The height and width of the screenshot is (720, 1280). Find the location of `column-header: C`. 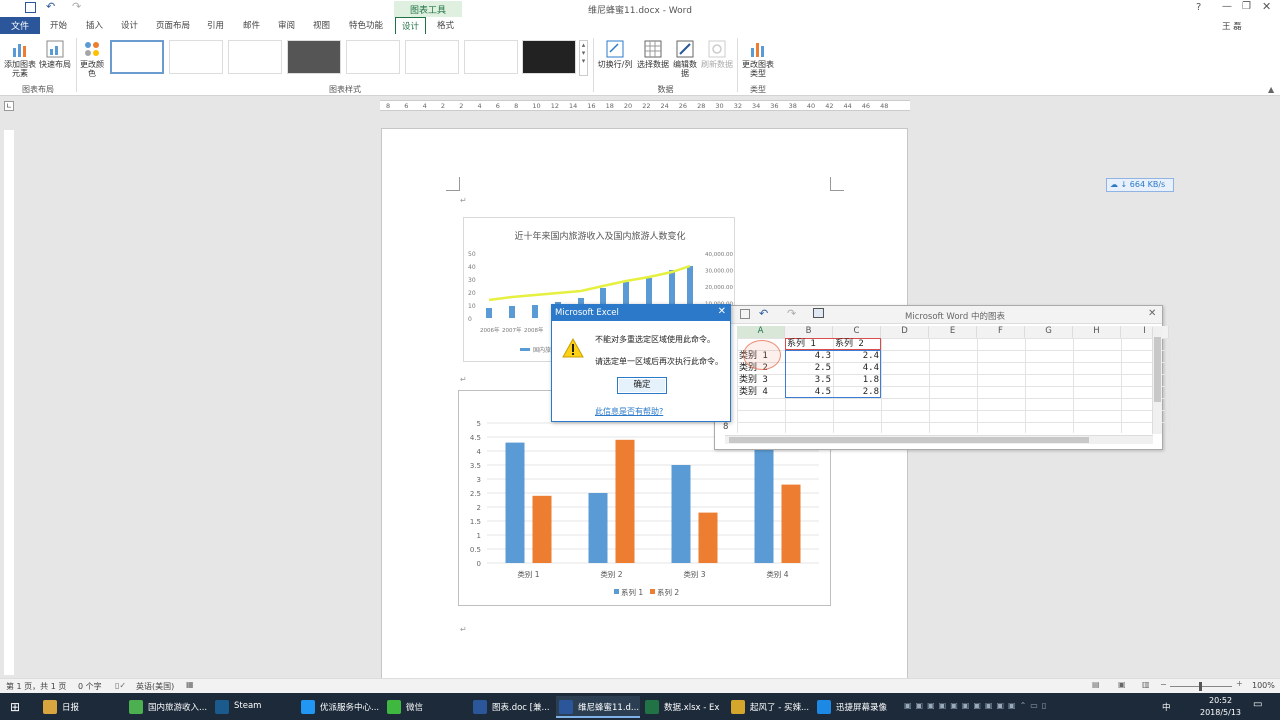

column-header: C is located at coordinates (857, 332).